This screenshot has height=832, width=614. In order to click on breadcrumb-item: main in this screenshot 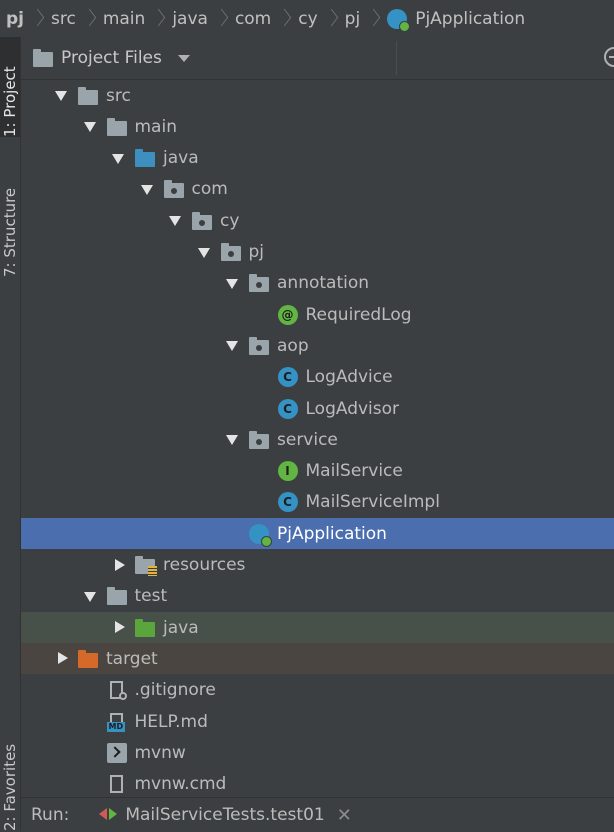, I will do `click(124, 19)`.